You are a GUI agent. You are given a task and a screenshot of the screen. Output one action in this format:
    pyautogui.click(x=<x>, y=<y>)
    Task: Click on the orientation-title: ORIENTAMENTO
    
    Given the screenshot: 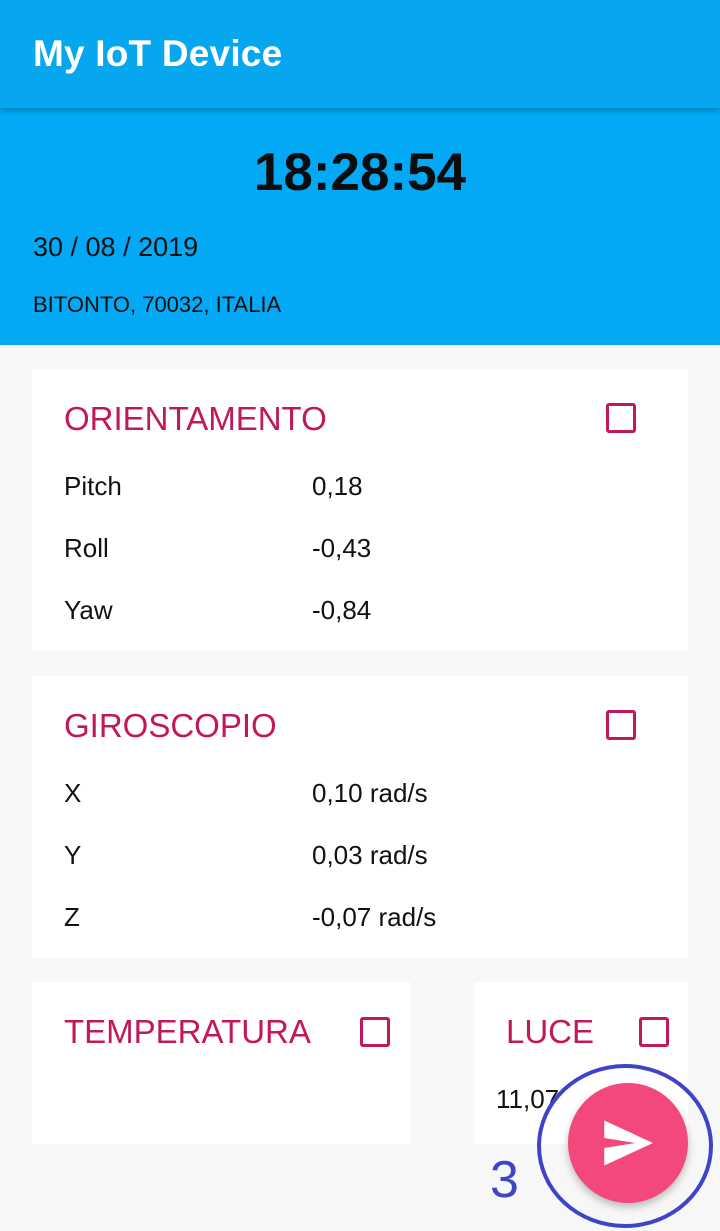 What is the action you would take?
    pyautogui.click(x=195, y=418)
    